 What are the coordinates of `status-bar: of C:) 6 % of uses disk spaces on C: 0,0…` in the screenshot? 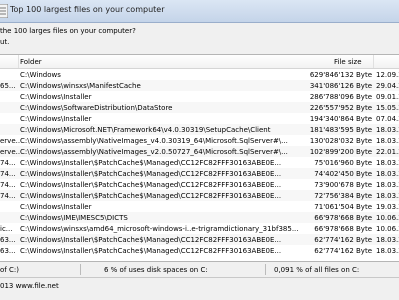 It's located at (199, 270).